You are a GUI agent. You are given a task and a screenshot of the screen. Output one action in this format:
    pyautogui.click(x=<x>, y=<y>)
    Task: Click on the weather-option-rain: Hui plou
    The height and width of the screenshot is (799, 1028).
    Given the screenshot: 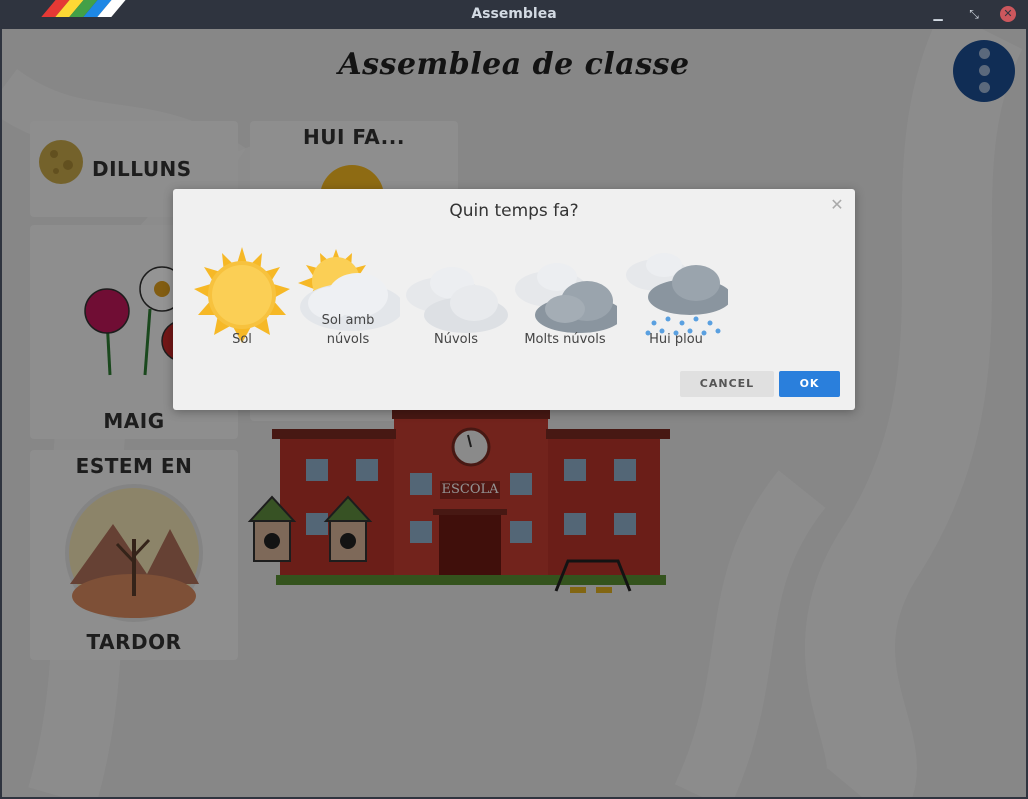 What is the action you would take?
    pyautogui.click(x=676, y=301)
    